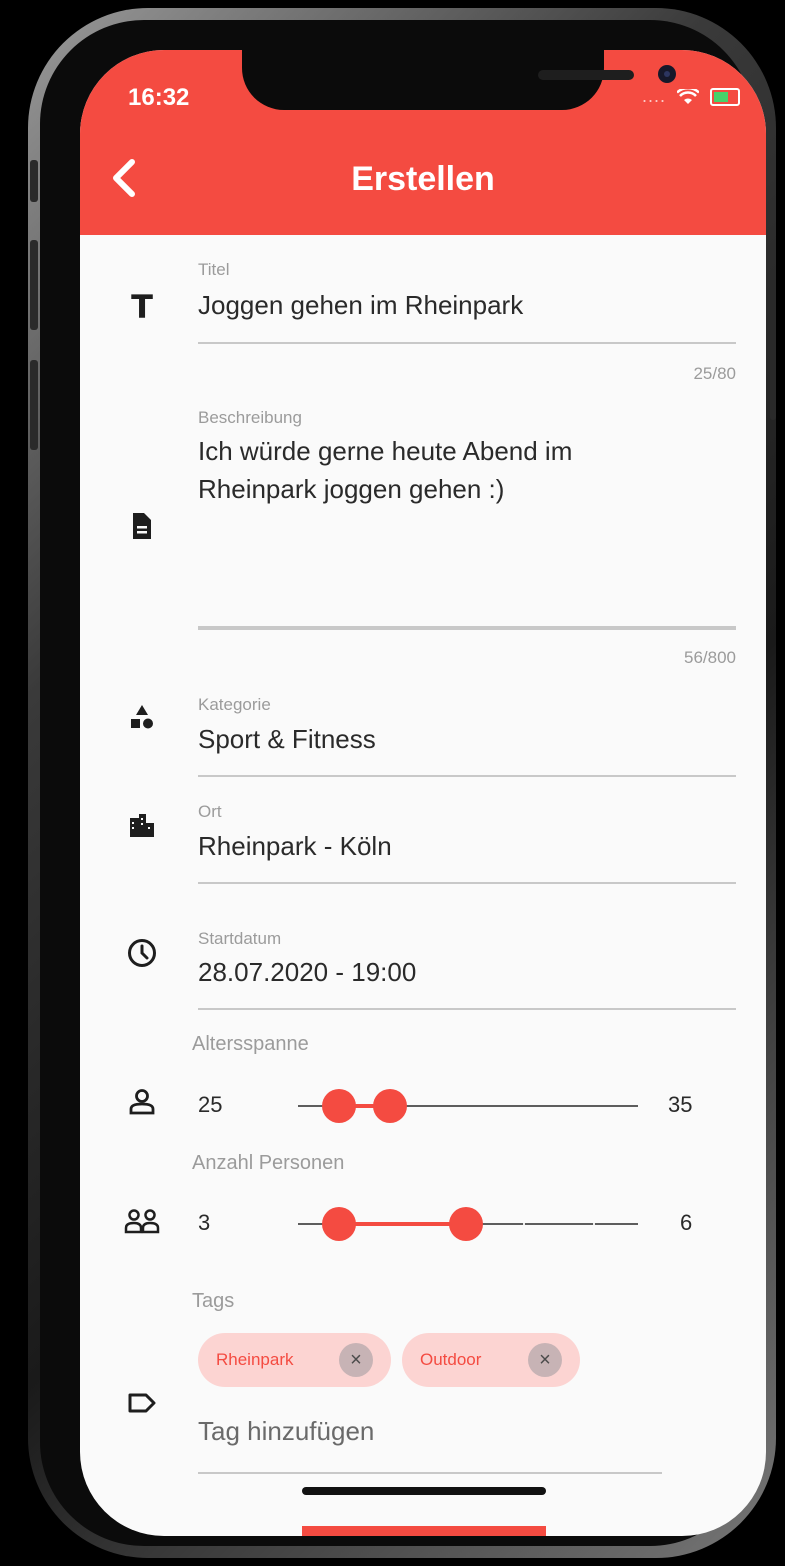  Describe the element at coordinates (34, 285) in the screenshot. I see `volume-up-button` at that location.